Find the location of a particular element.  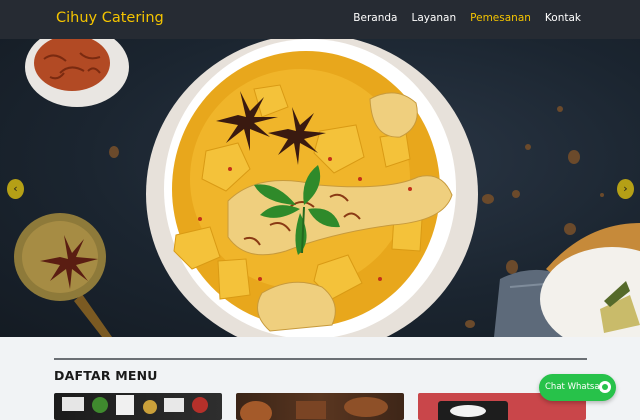

nav-link-beranda: Beranda is located at coordinates (375, 18).